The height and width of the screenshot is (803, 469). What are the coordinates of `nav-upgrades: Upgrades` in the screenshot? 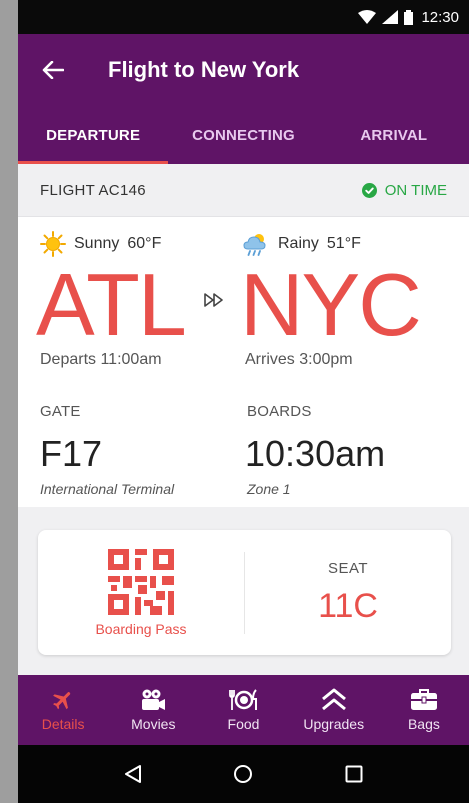 It's located at (334, 710).